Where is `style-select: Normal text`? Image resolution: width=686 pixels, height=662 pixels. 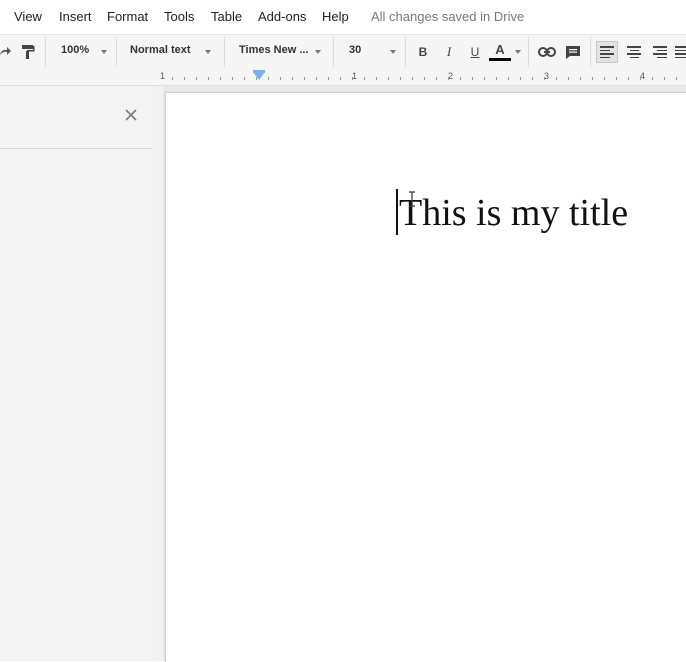
style-select: Normal text is located at coordinates (160, 50).